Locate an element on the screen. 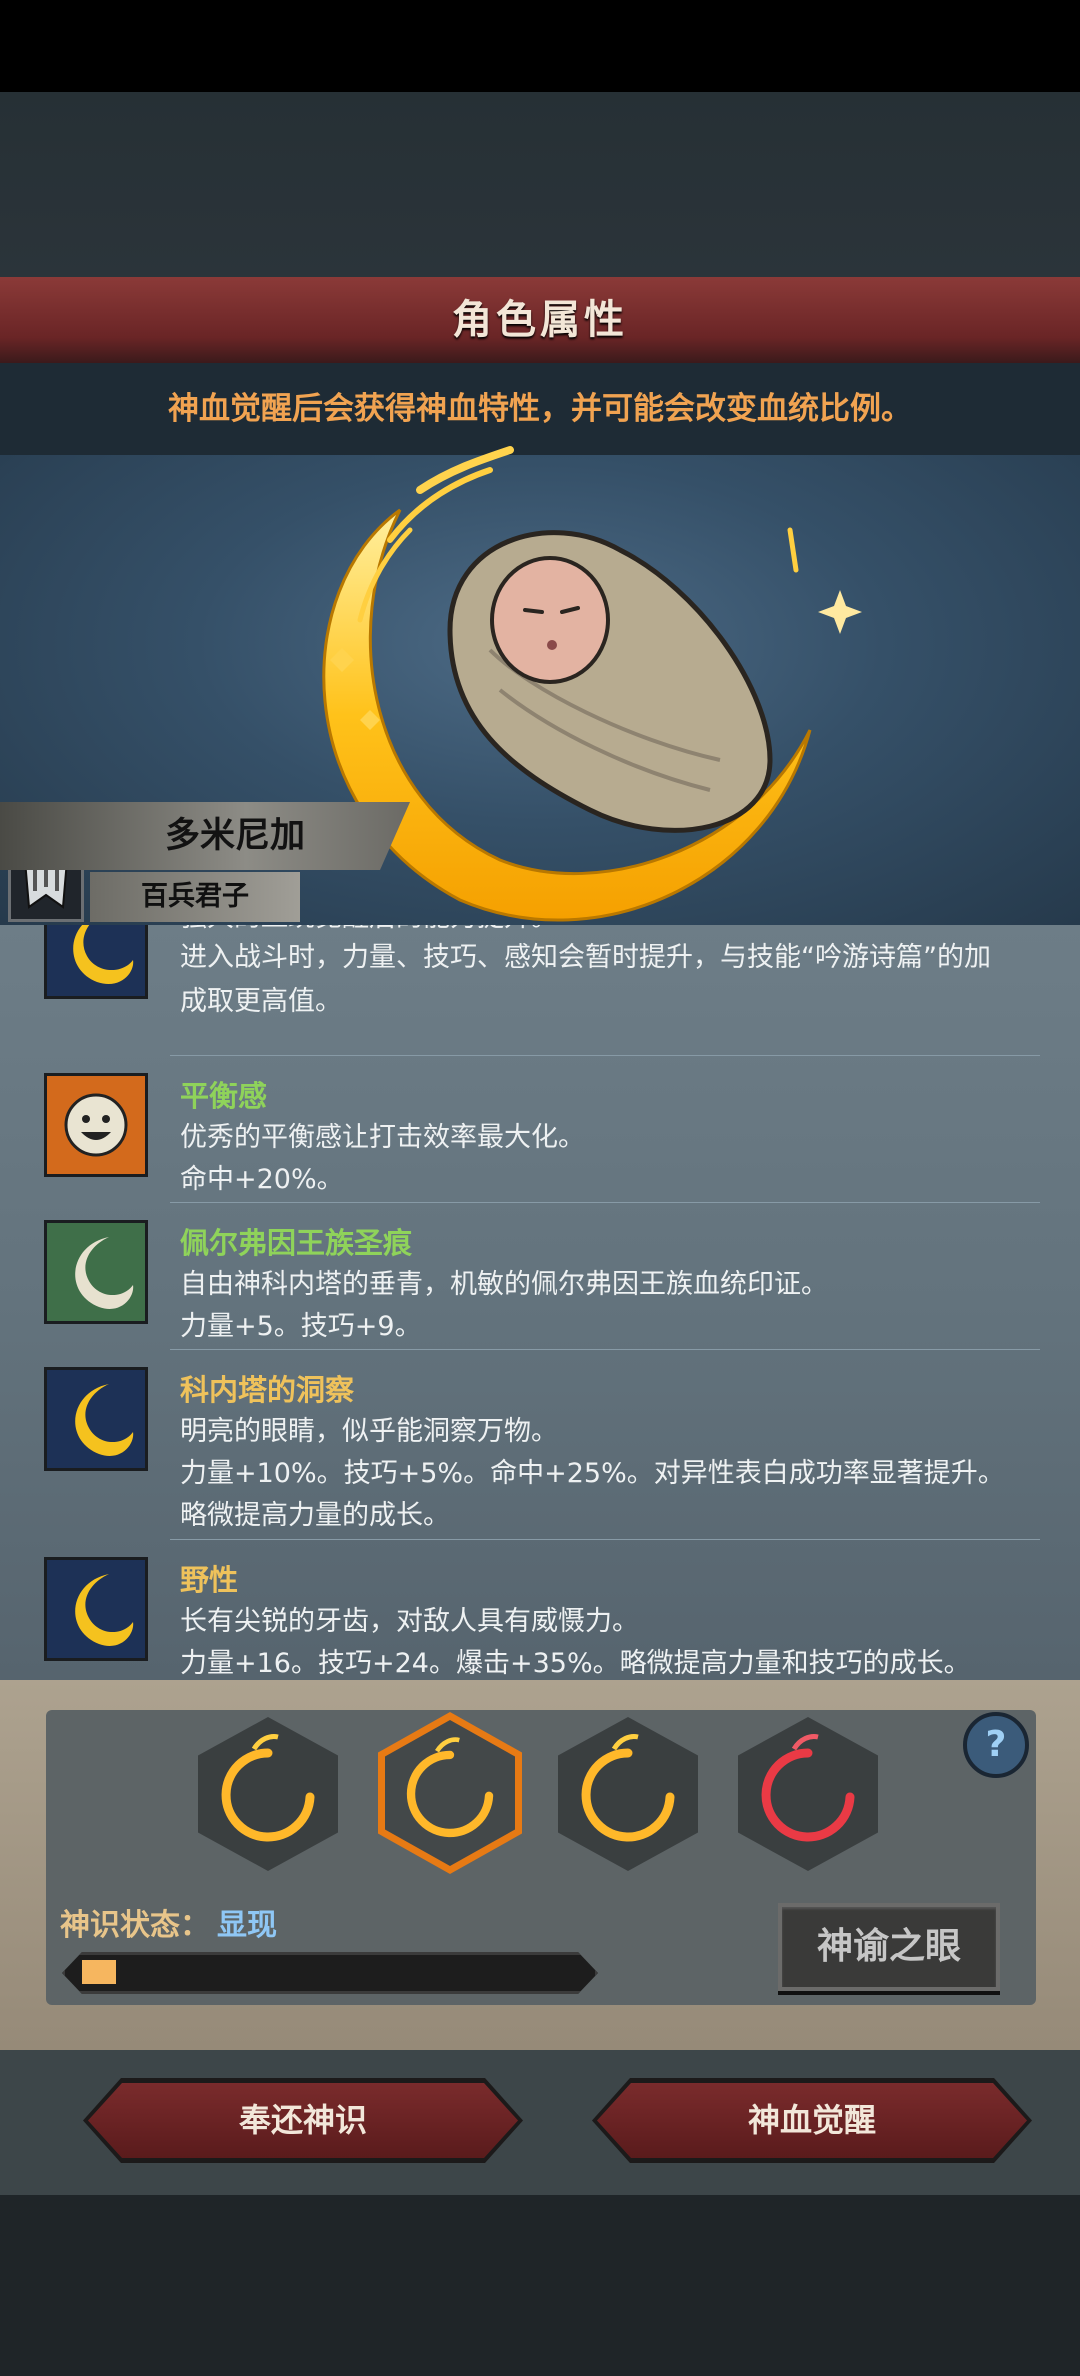 Image resolution: width=1080 pixels, height=2376 pixels. trait-line: 力量+5。技巧+9。 is located at coordinates (301, 1326).